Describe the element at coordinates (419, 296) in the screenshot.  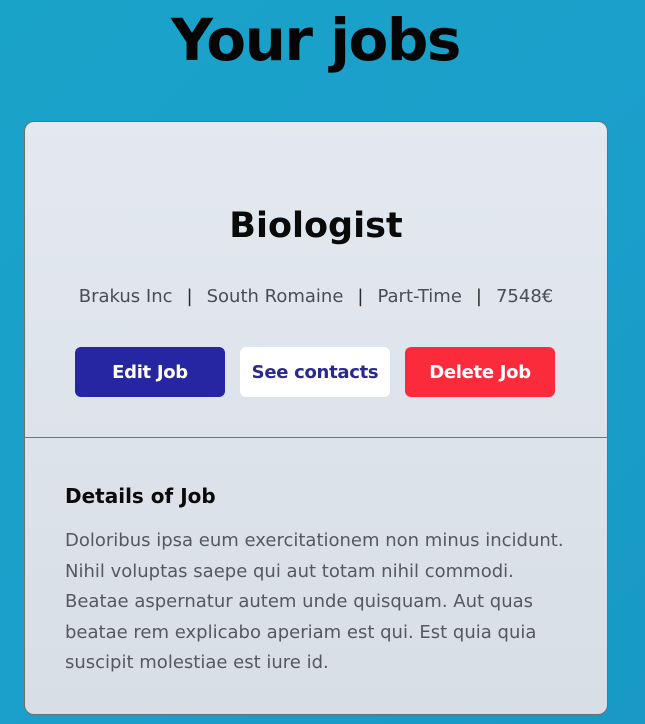
I see `job-type: Part-Time` at that location.